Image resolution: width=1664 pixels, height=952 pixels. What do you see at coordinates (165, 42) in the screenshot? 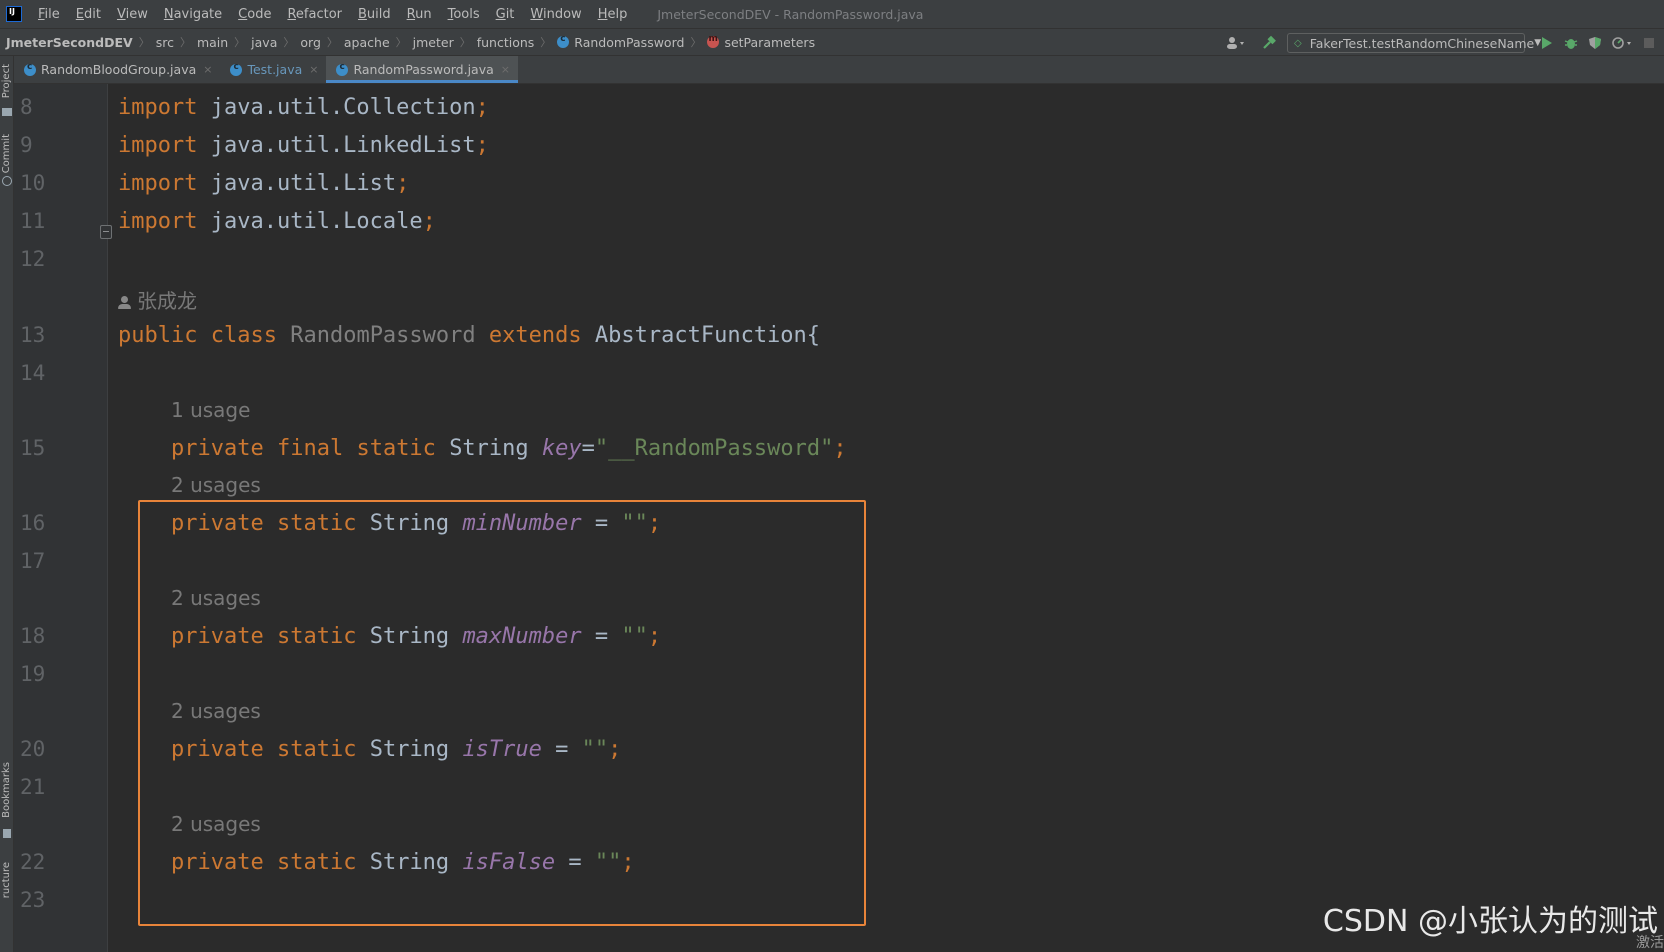
I see `breadcrumb-item-src: src` at bounding box center [165, 42].